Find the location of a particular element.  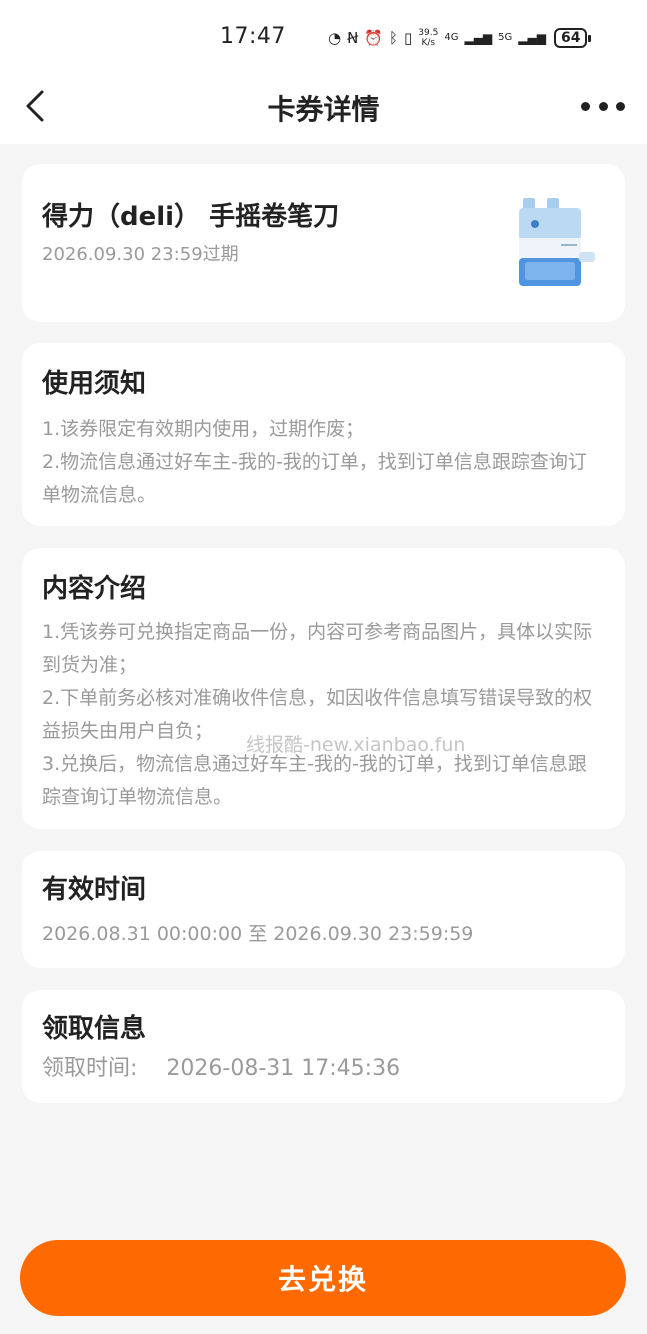

net-speed: 39.5 K/s is located at coordinates (428, 38).